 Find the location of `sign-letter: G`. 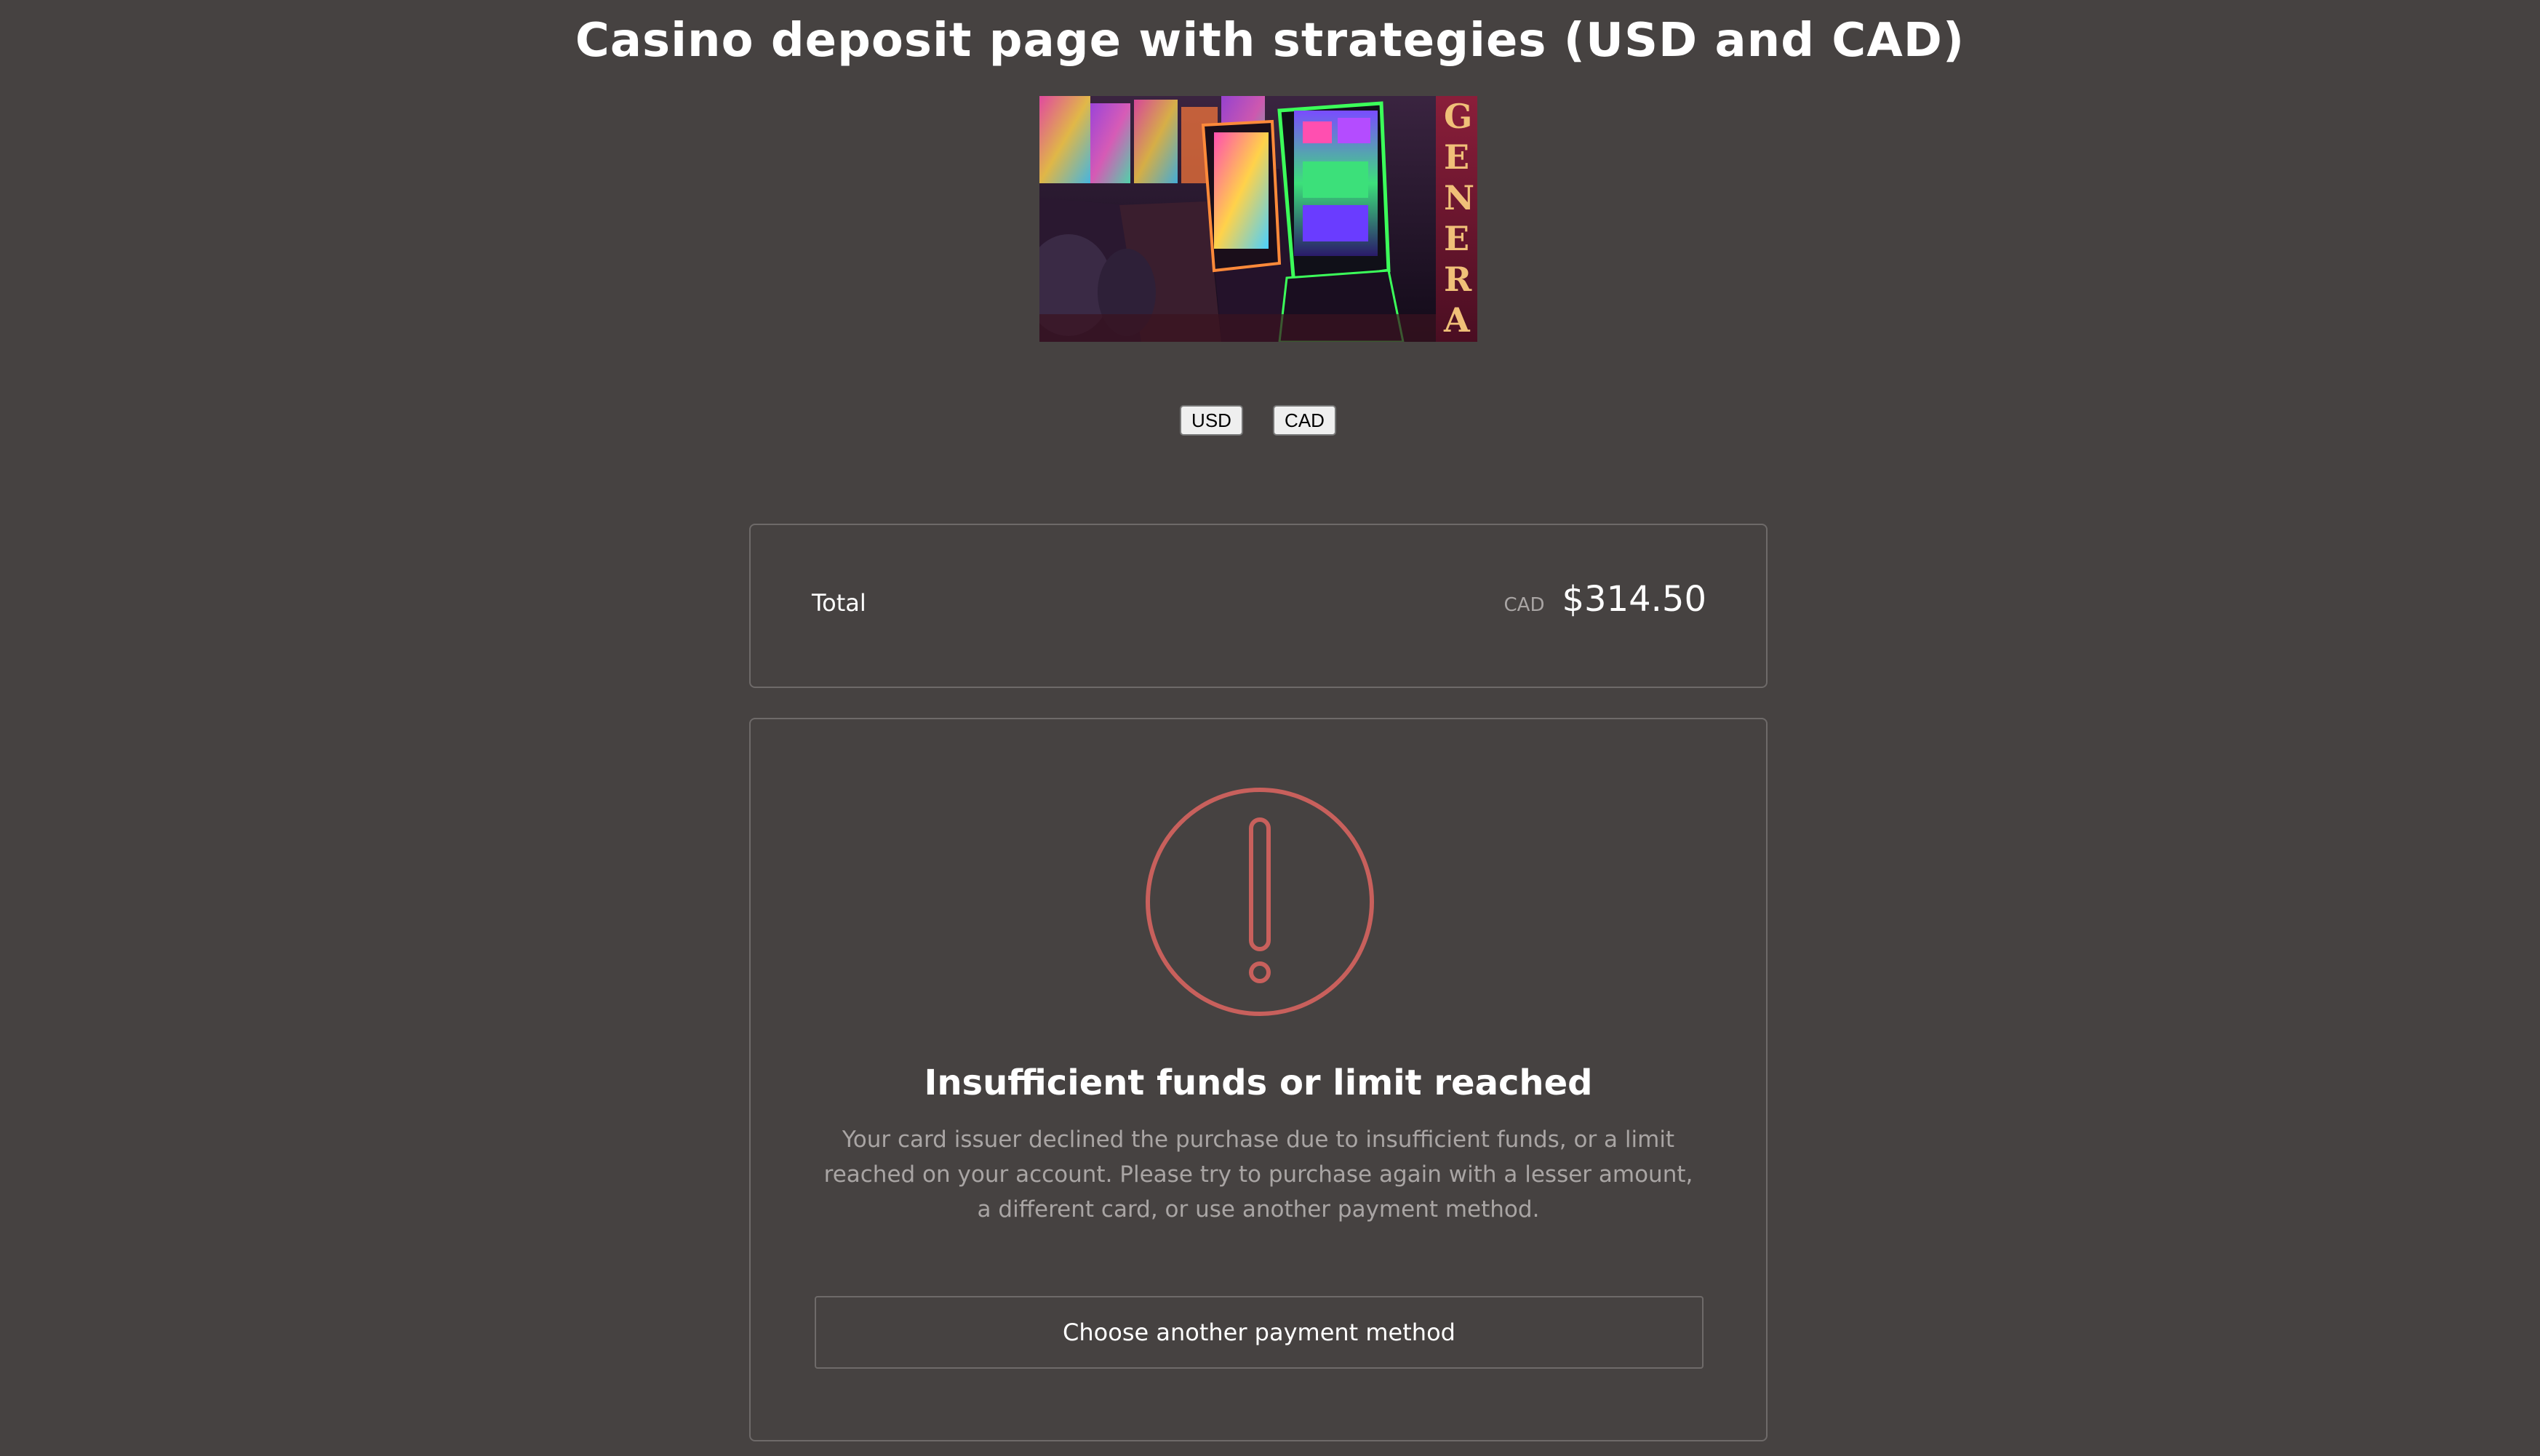

sign-letter: G is located at coordinates (1458, 116).